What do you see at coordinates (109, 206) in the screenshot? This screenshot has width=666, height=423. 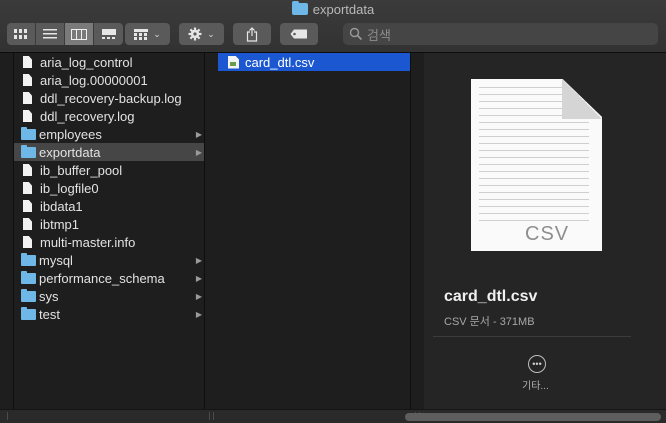 I see `file-row: ibdata1` at bounding box center [109, 206].